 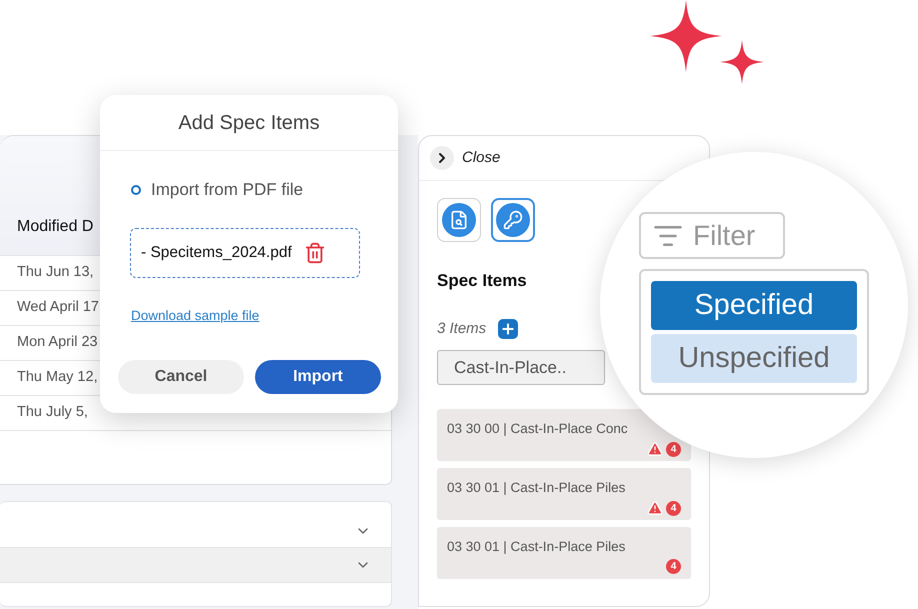 I want to click on trash-icon, so click(x=315, y=253).